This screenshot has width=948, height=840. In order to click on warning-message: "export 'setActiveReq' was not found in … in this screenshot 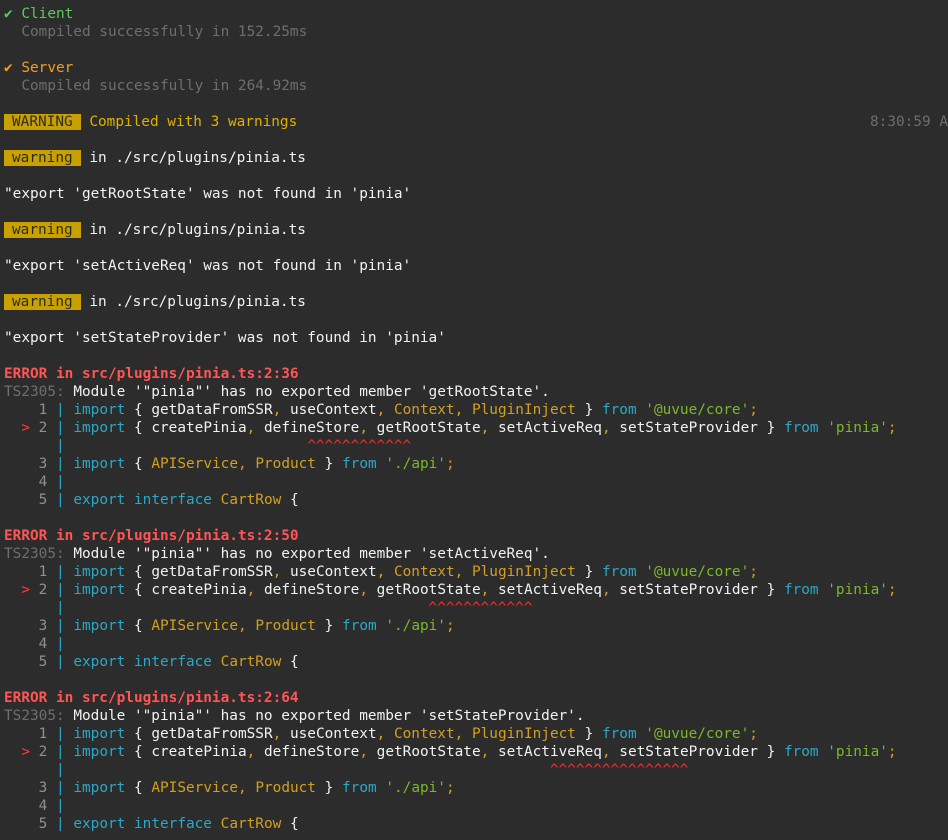, I will do `click(208, 266)`.